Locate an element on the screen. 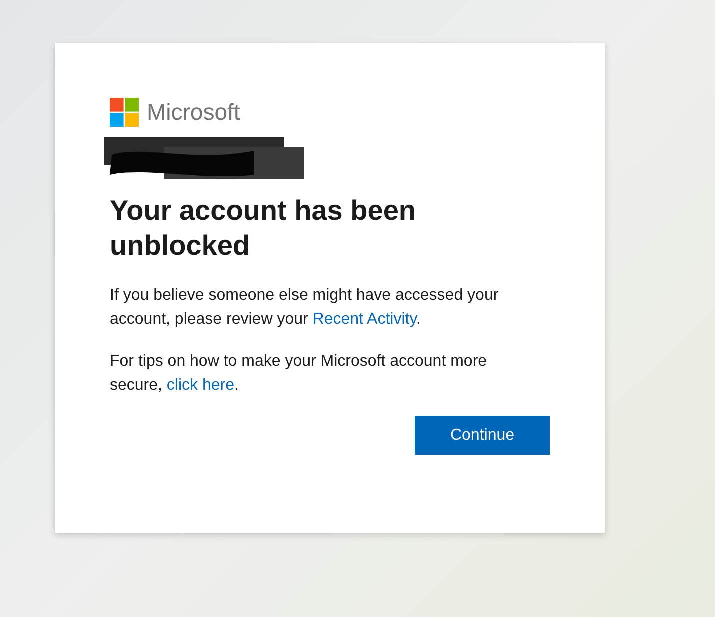 The height and width of the screenshot is (617, 715). page-heading: Your account has been unblocked is located at coordinates (263, 228).